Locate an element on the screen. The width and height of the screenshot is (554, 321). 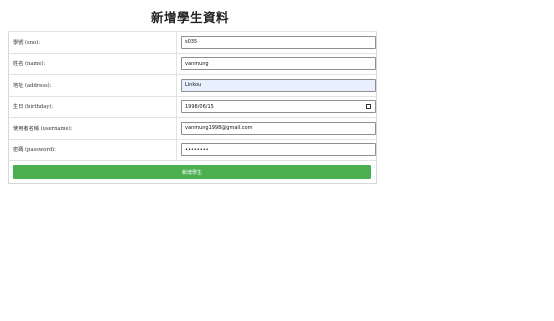
address-input-value: Linkou is located at coordinates (193, 85).